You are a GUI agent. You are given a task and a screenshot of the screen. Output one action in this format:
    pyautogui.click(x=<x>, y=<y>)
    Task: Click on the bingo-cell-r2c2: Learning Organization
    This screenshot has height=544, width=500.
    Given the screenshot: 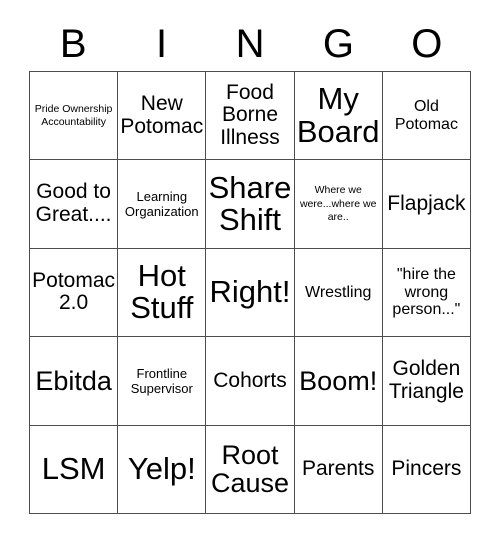 What is the action you would take?
    pyautogui.click(x=162, y=204)
    